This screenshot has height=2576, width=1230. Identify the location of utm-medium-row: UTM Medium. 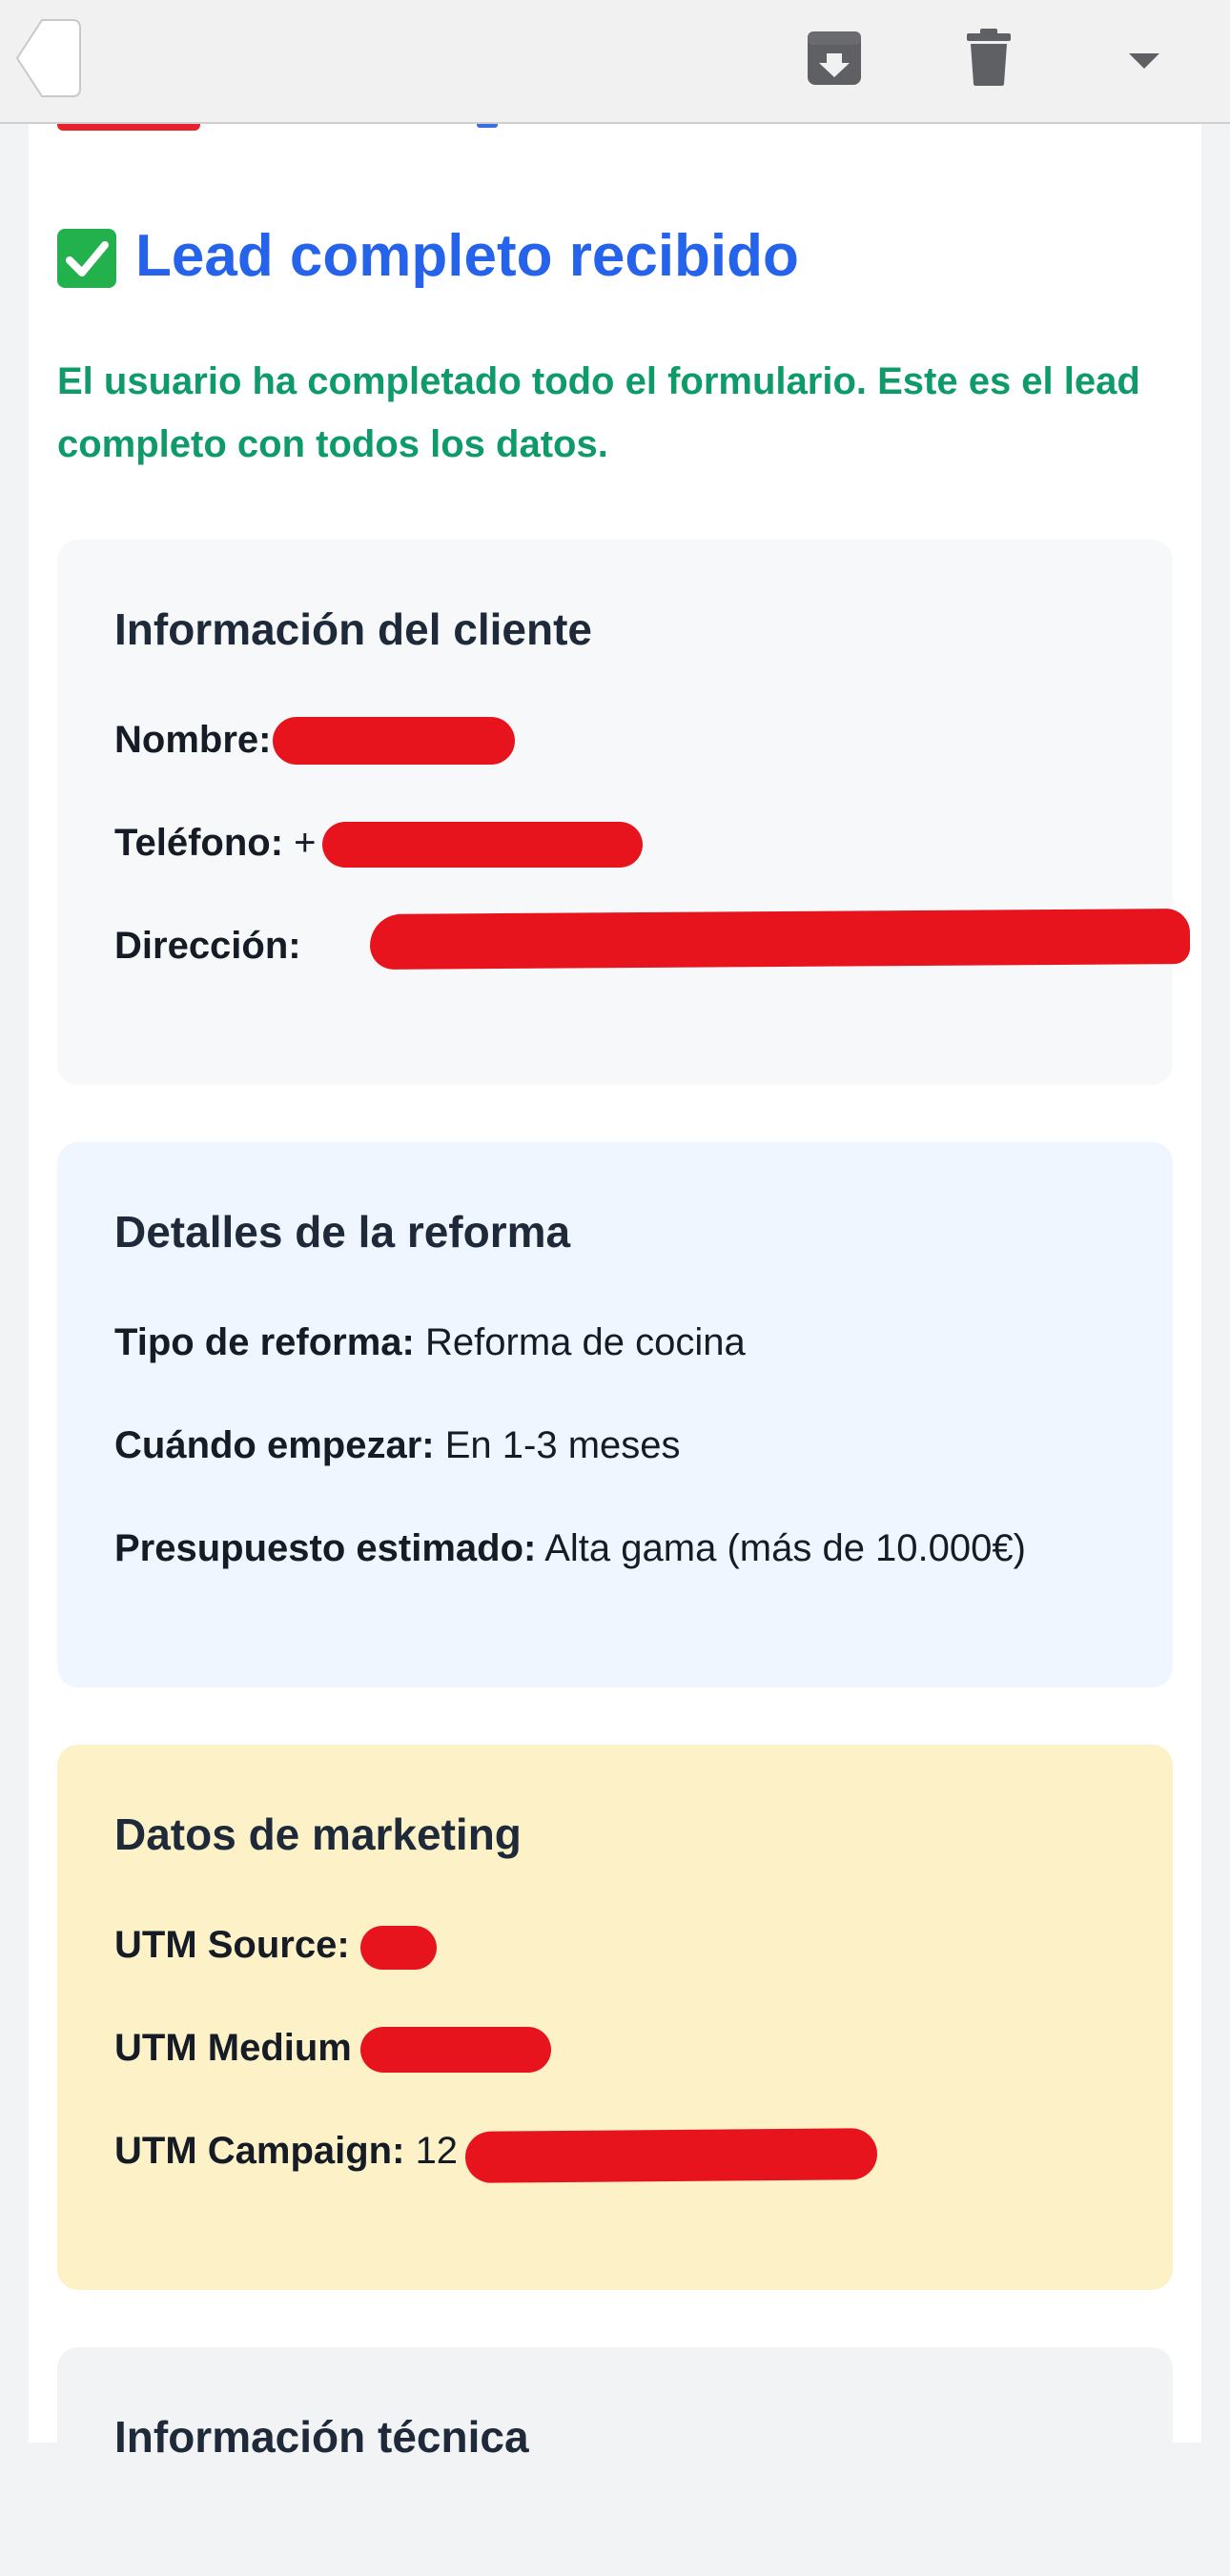
(615, 2048).